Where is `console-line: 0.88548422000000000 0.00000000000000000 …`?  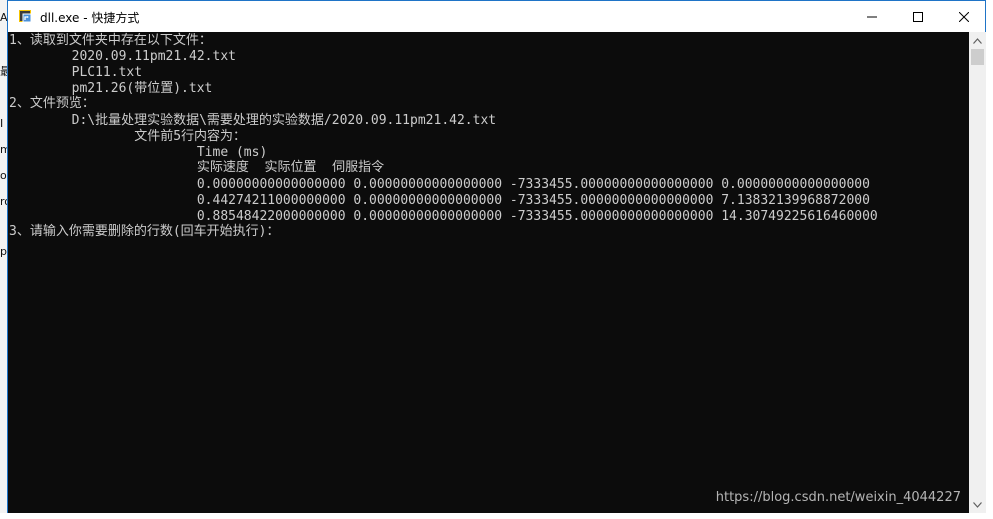 console-line: 0.88548422000000000 0.00000000000000000 … is located at coordinates (443, 216).